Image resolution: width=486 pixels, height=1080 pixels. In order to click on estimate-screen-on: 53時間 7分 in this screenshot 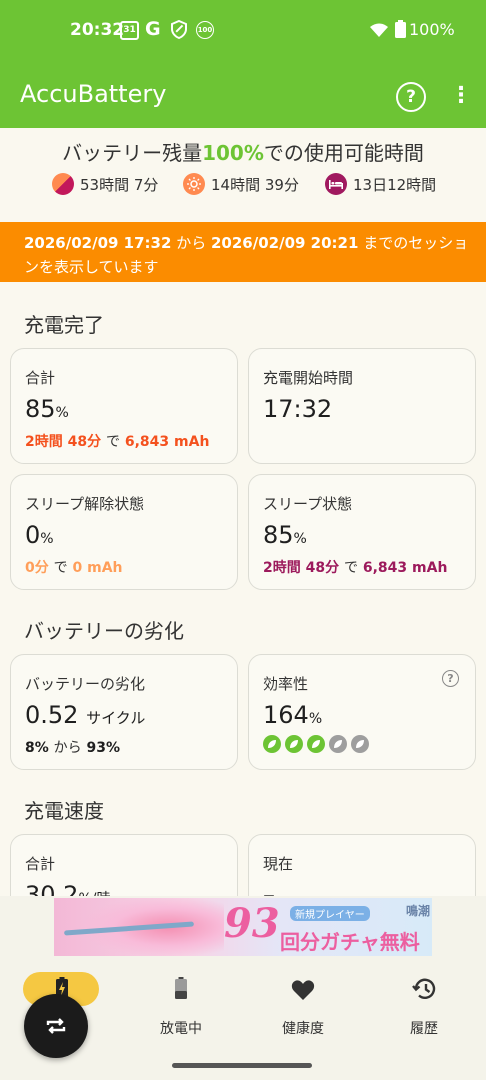, I will do `click(105, 184)`.